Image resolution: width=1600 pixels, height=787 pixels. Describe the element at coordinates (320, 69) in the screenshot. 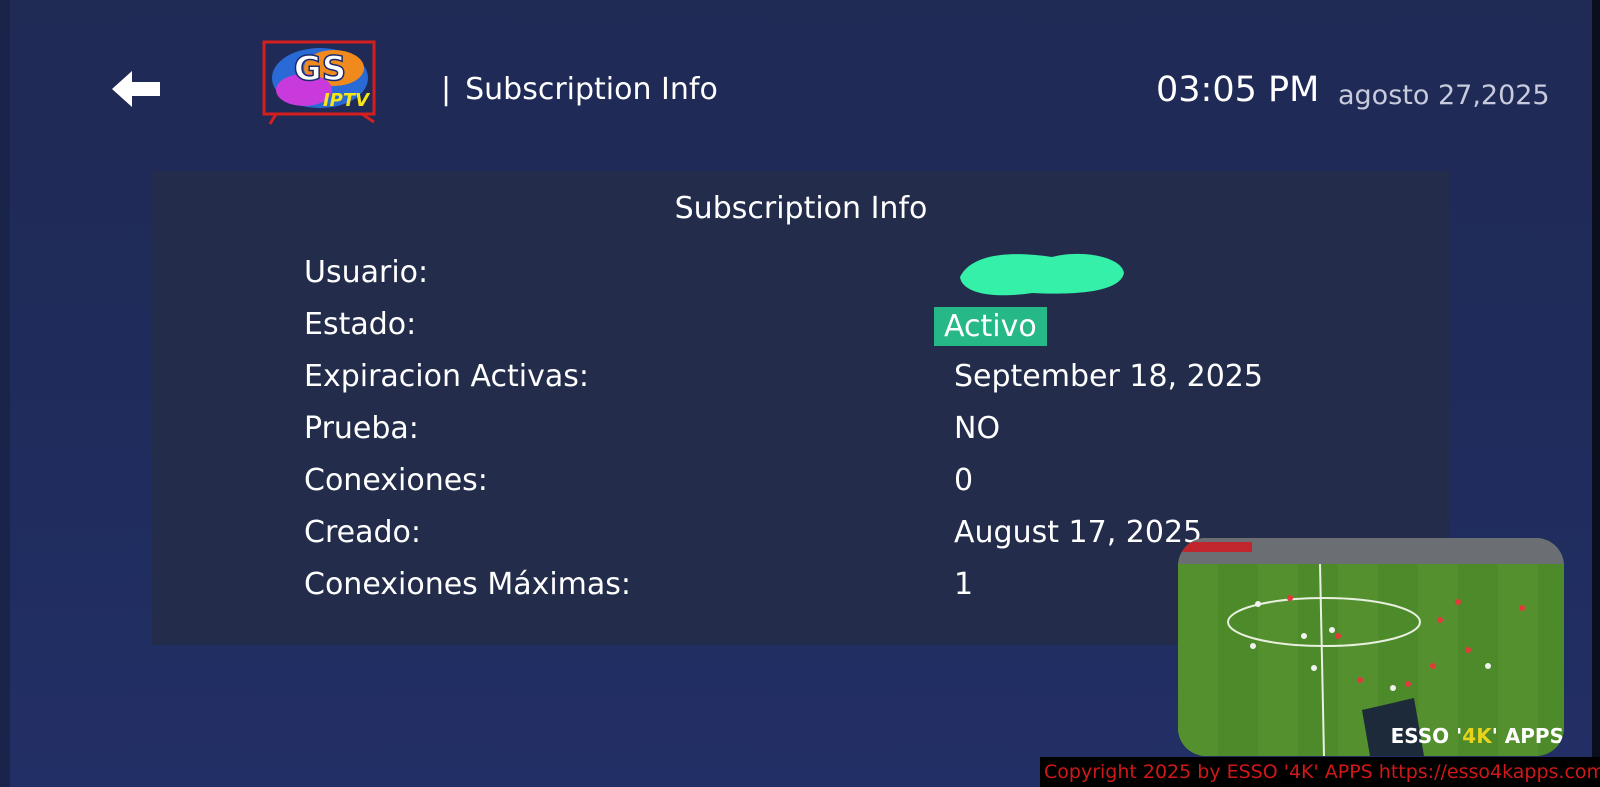

I see `svg-text: GS` at that location.